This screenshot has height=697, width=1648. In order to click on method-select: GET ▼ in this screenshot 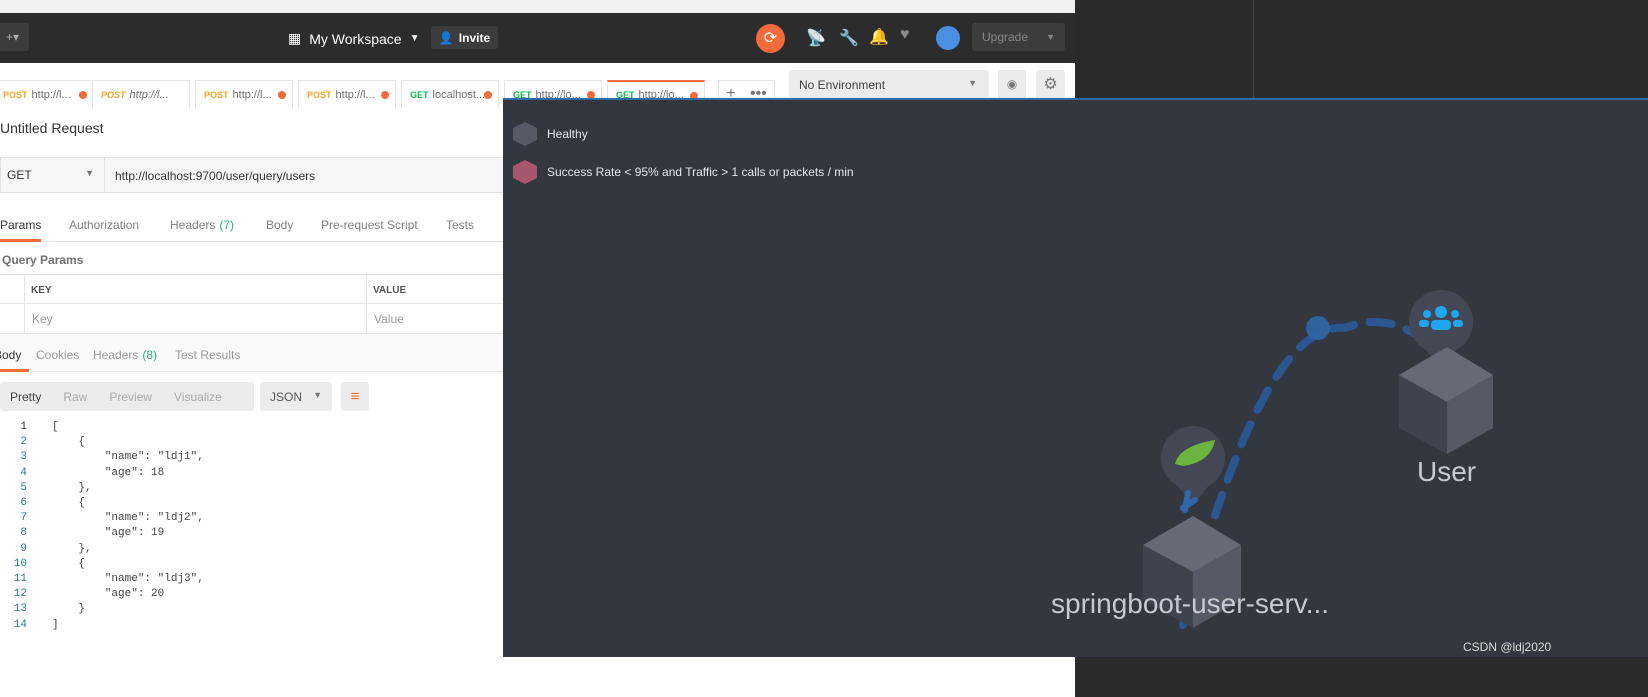, I will do `click(52, 175)`.